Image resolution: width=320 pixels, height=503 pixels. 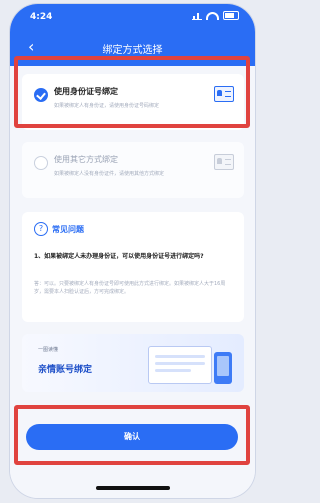 What do you see at coordinates (41, 17) in the screenshot?
I see `status-time: 4:24` at bounding box center [41, 17].